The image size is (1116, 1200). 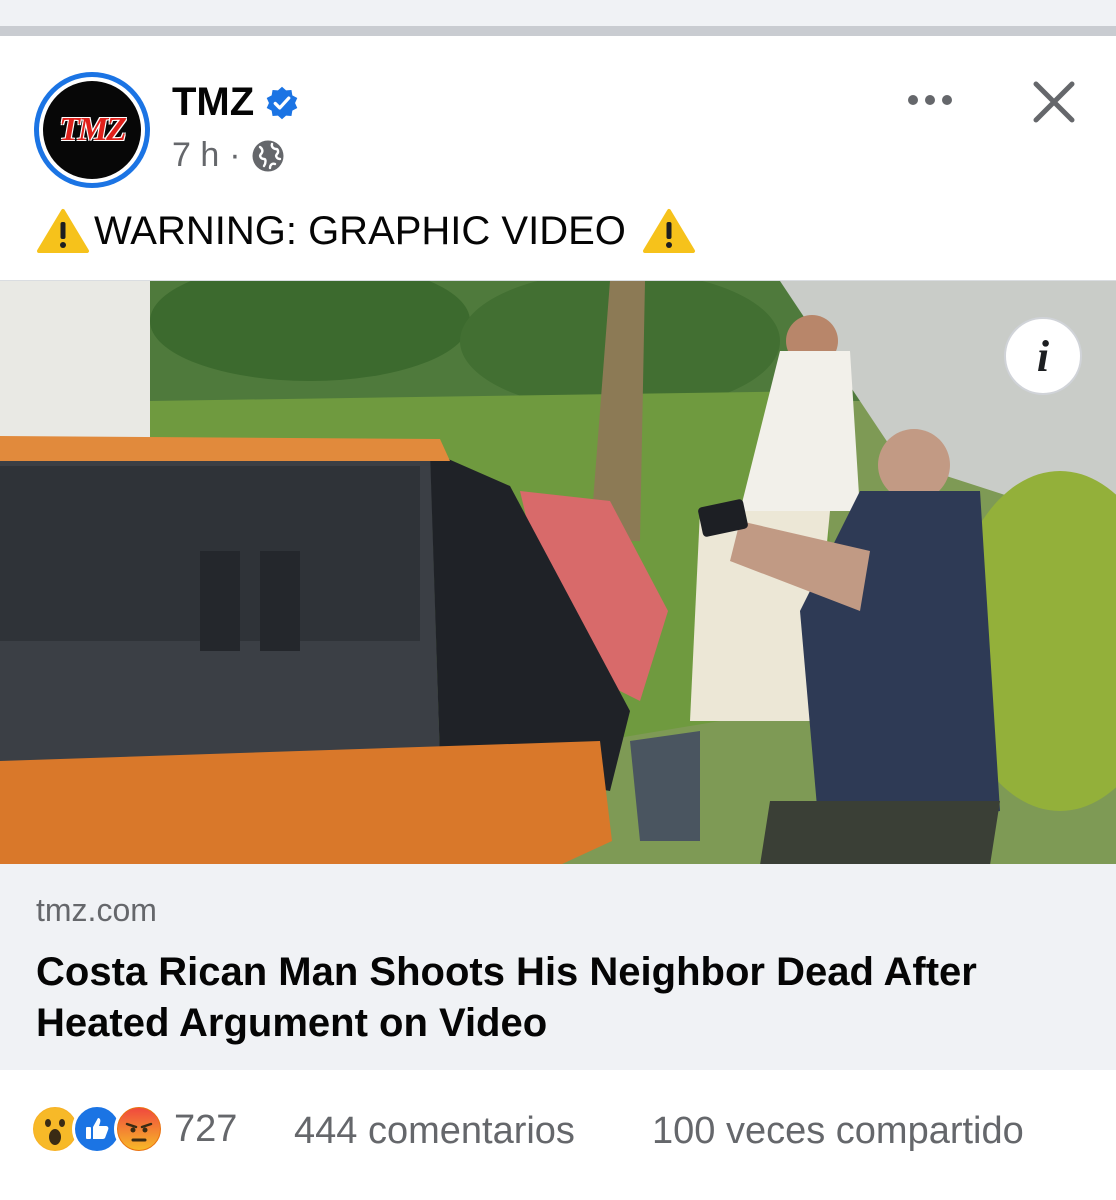 I want to click on reactions-count: 727, so click(x=206, y=1128).